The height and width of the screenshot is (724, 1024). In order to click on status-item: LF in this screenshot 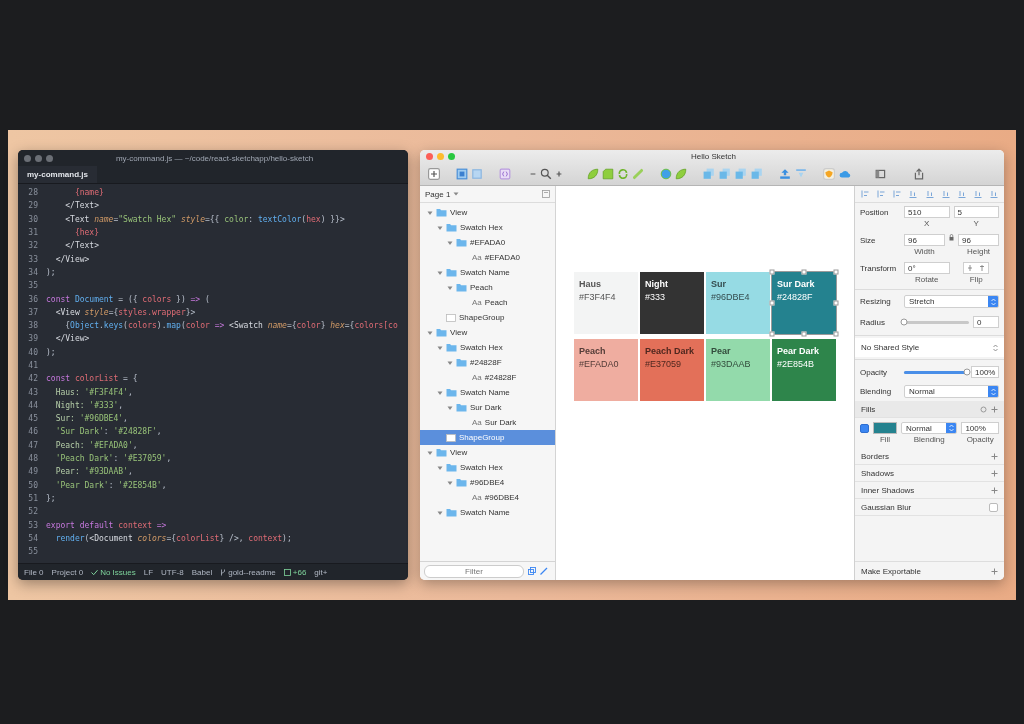, I will do `click(148, 572)`.